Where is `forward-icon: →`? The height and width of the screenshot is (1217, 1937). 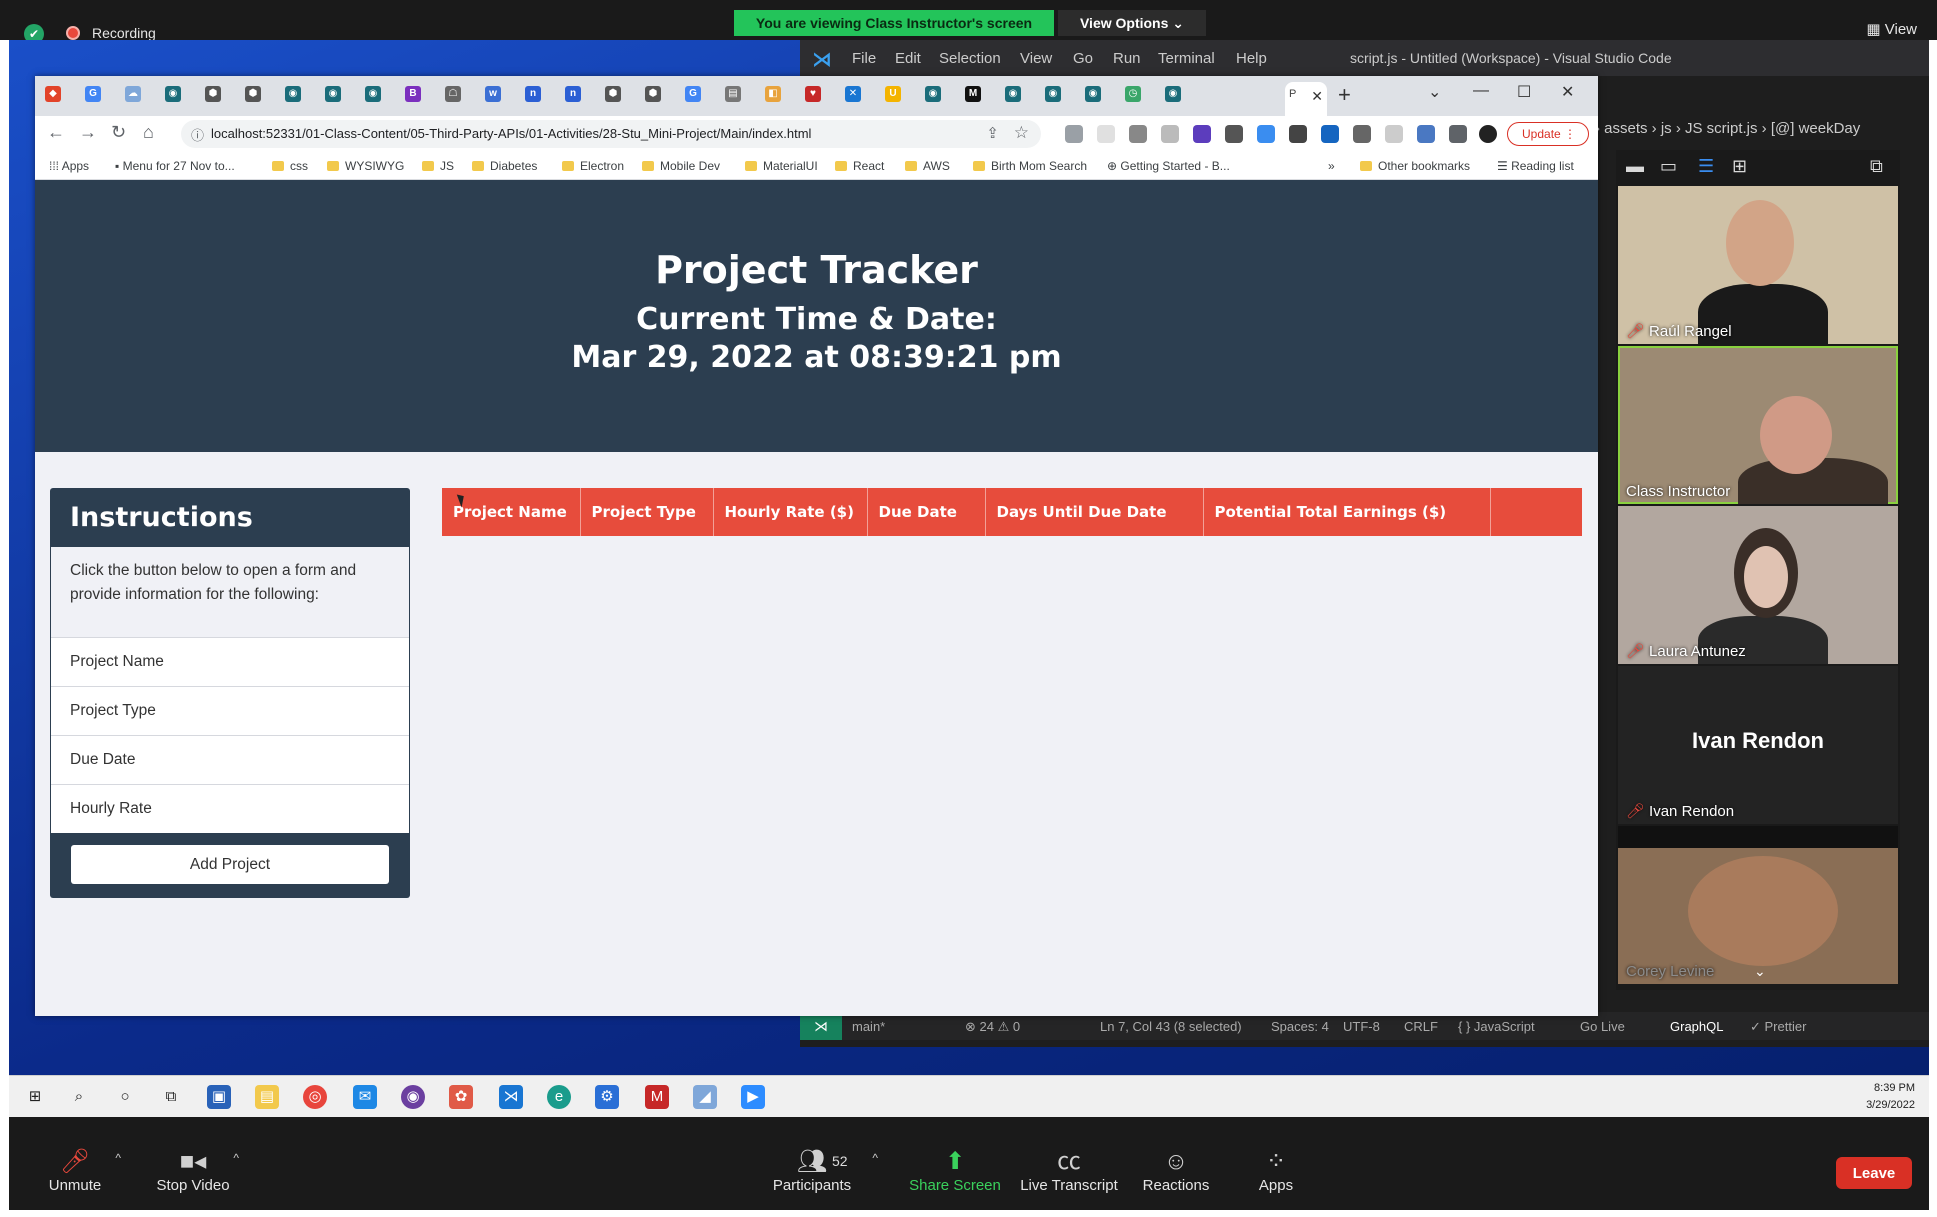
forward-icon: → is located at coordinates (88, 132).